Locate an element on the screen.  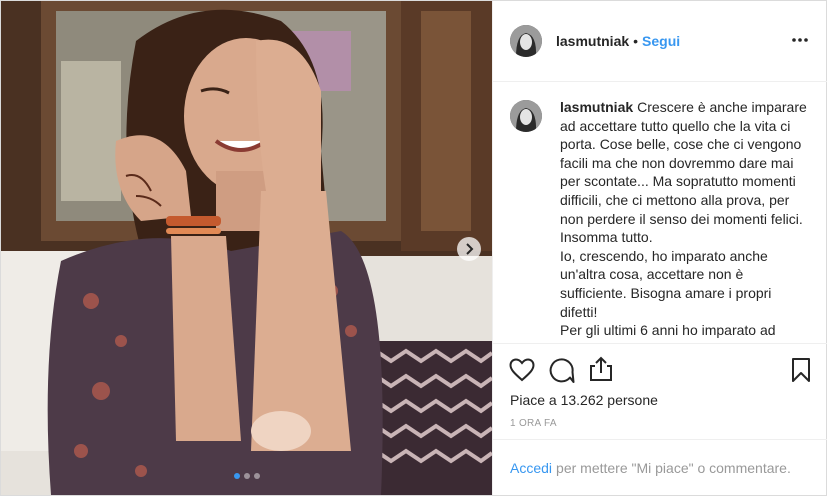
follow-button: Segui is located at coordinates (661, 41).